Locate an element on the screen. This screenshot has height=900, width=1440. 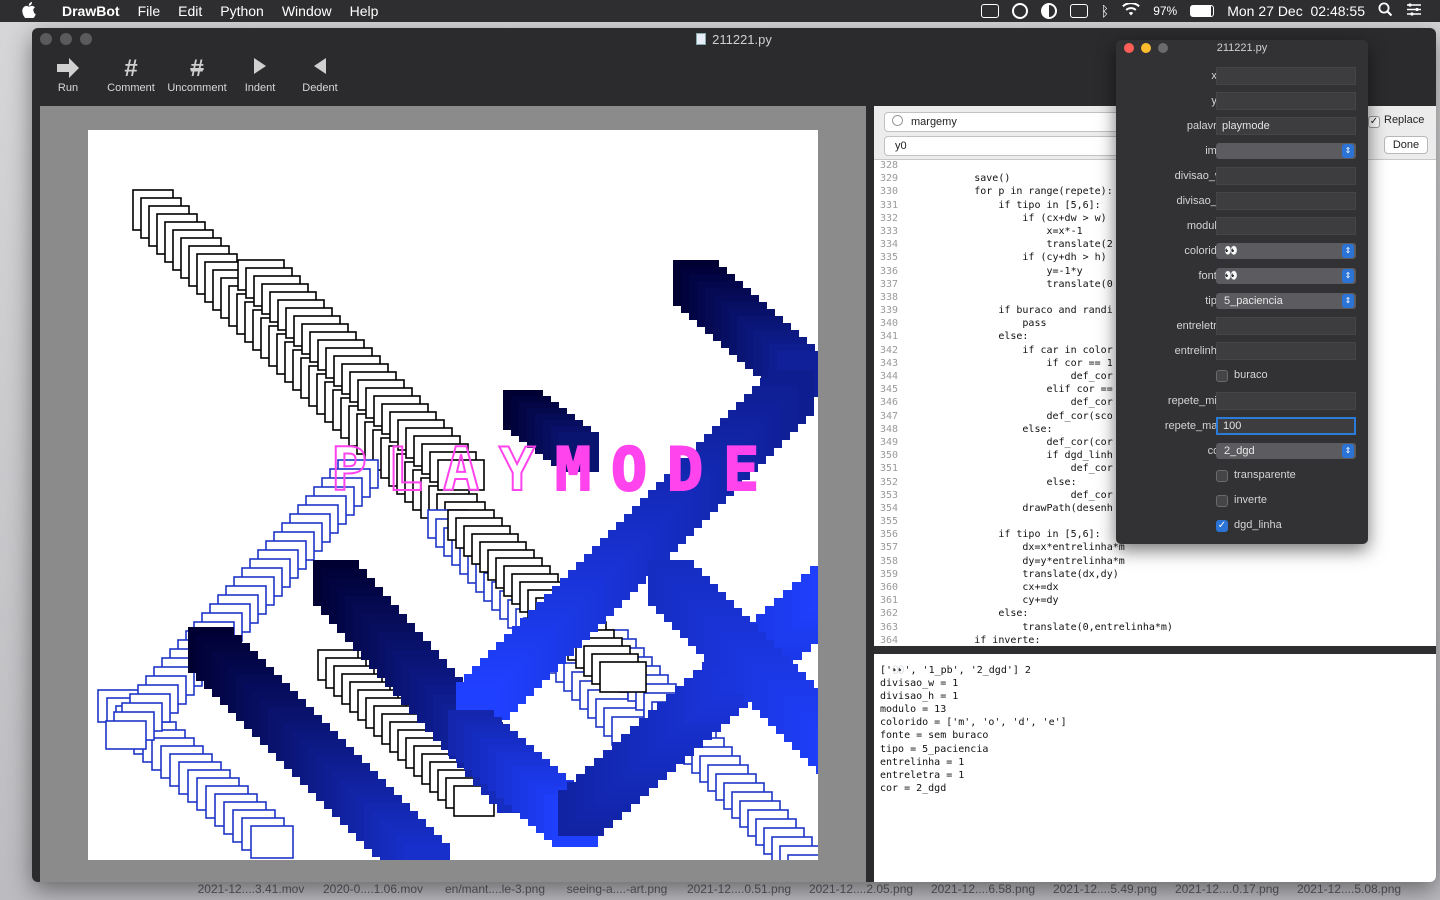
line-number: 328 is located at coordinates (888, 165).